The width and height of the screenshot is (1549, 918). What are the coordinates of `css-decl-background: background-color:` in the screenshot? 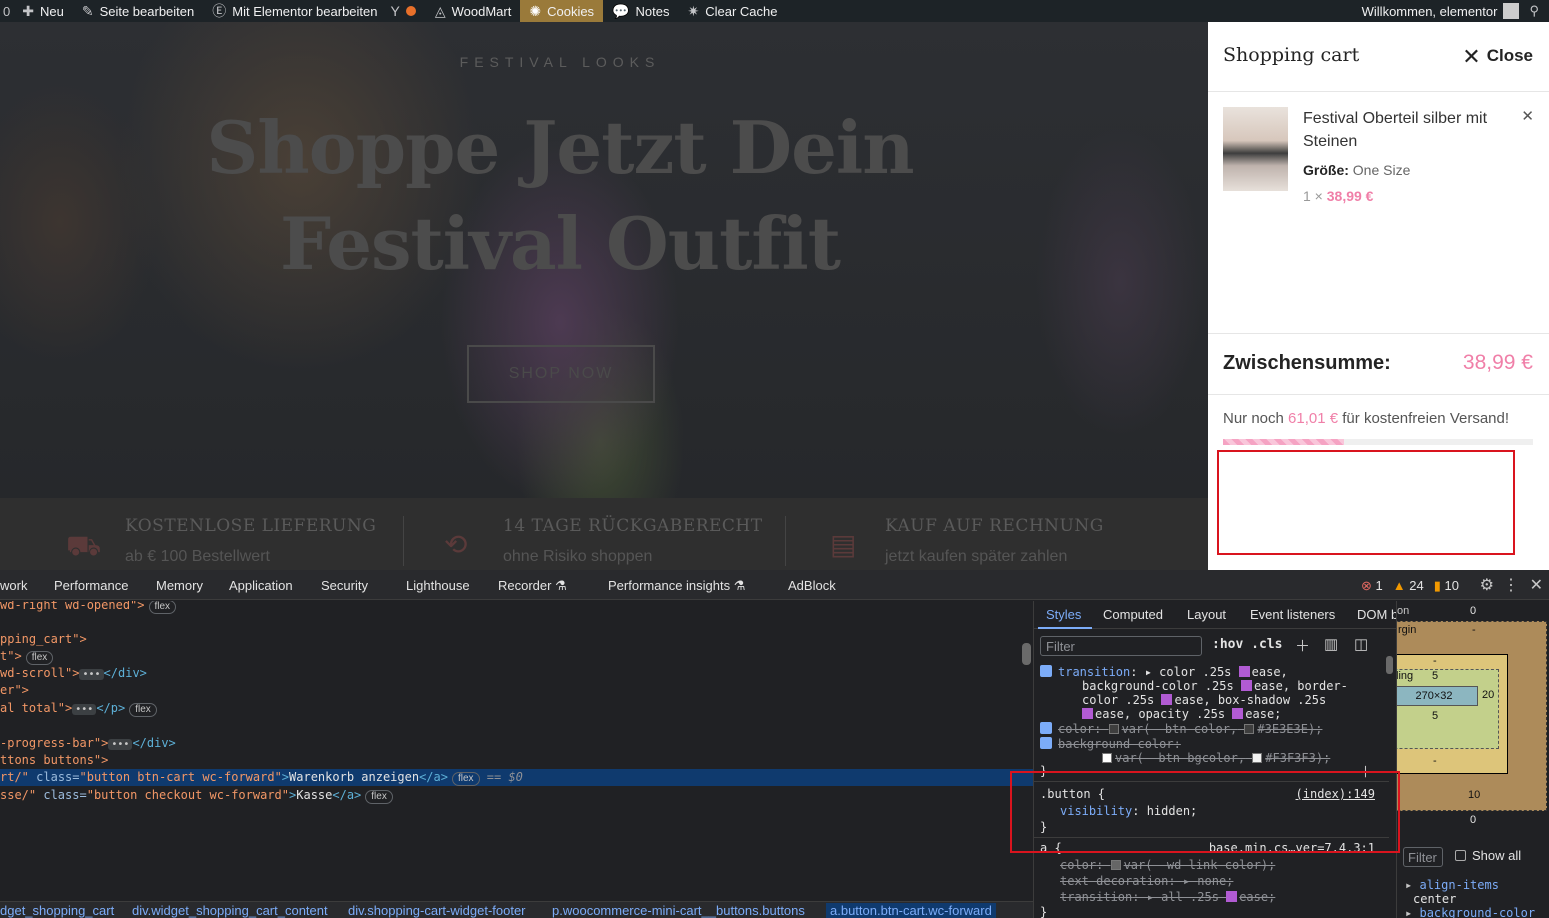 It's located at (1110, 744).